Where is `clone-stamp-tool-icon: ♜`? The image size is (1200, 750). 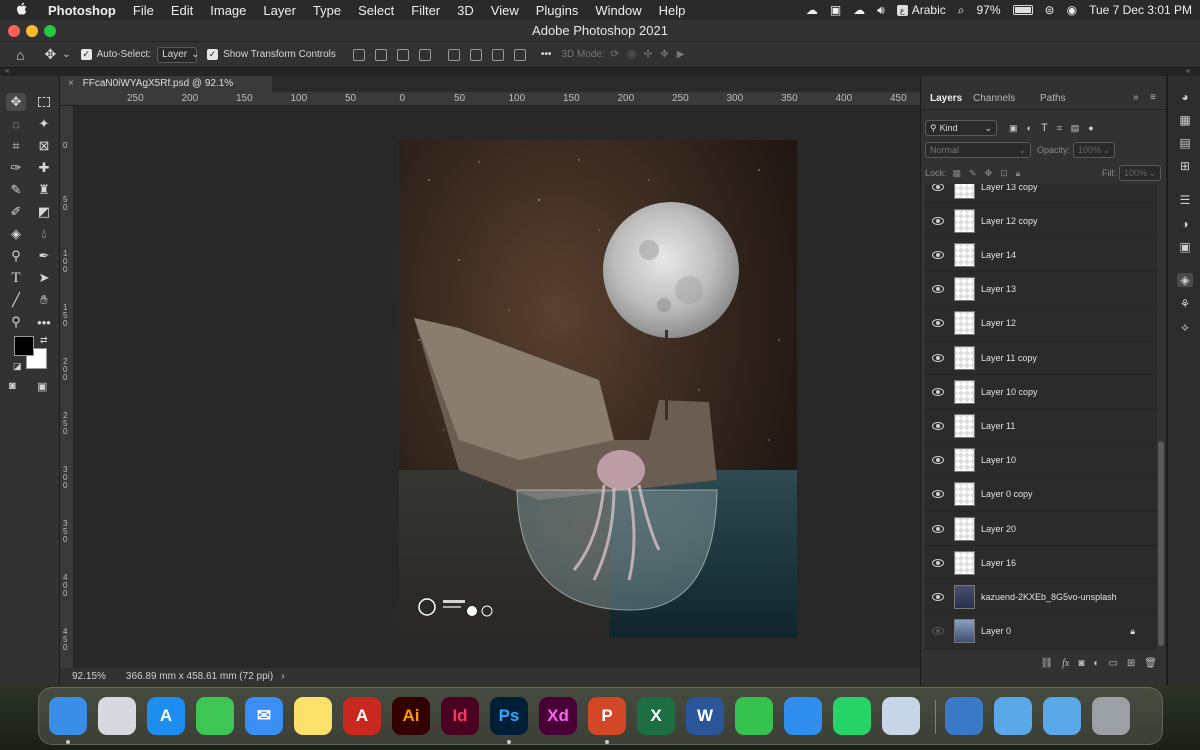
clone-stamp-tool-icon: ♜ is located at coordinates (44, 190).